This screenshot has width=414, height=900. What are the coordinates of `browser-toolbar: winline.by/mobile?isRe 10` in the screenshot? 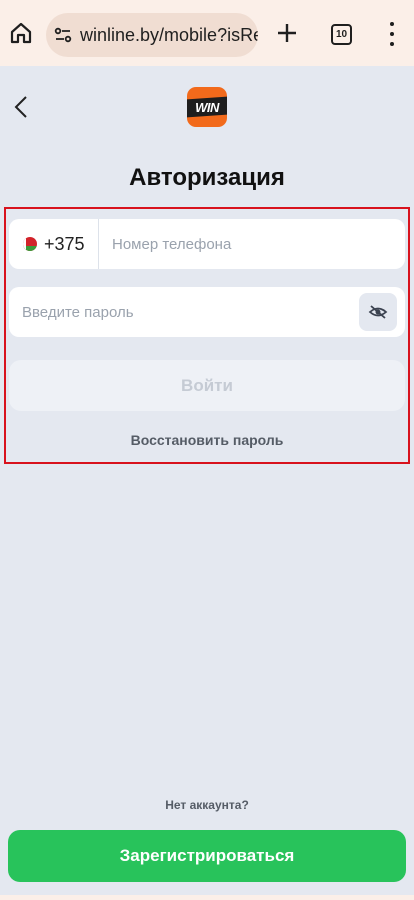 It's located at (207, 33).